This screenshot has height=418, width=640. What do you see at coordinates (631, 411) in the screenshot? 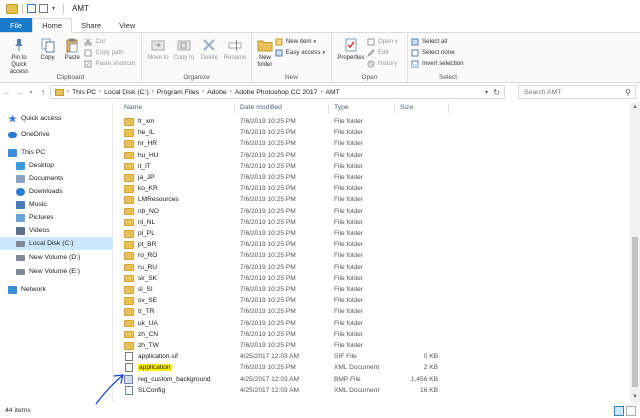
I see `large-icons-view-icon` at bounding box center [631, 411].